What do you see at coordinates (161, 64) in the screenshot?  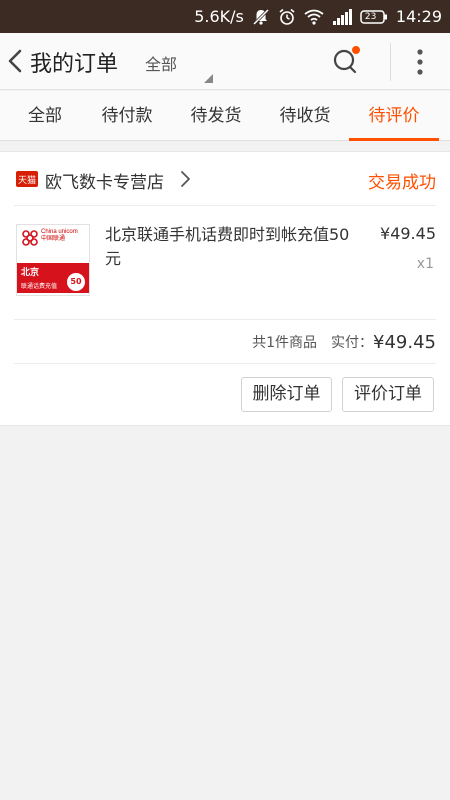 I see `filter-label: 全部` at bounding box center [161, 64].